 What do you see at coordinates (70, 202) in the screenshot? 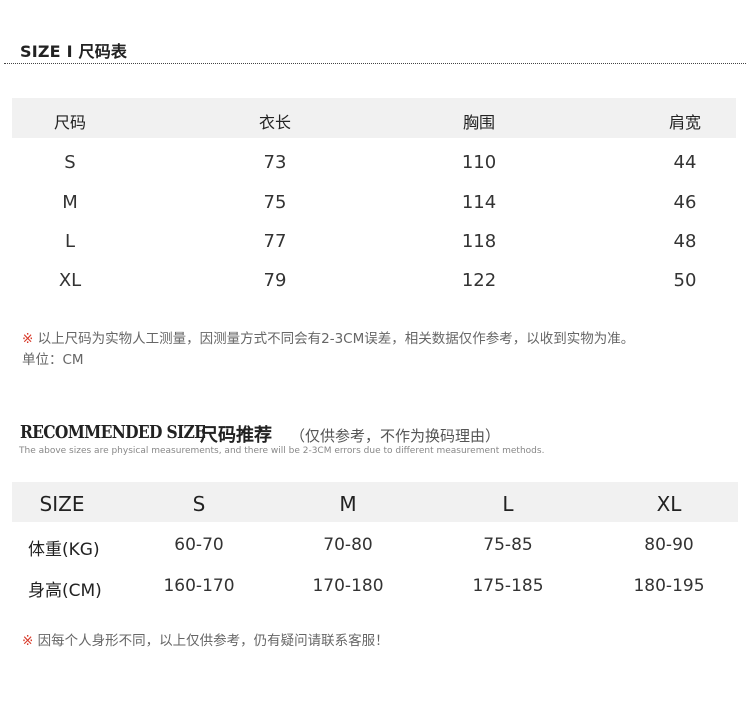
I see `table-cell: M` at bounding box center [70, 202].